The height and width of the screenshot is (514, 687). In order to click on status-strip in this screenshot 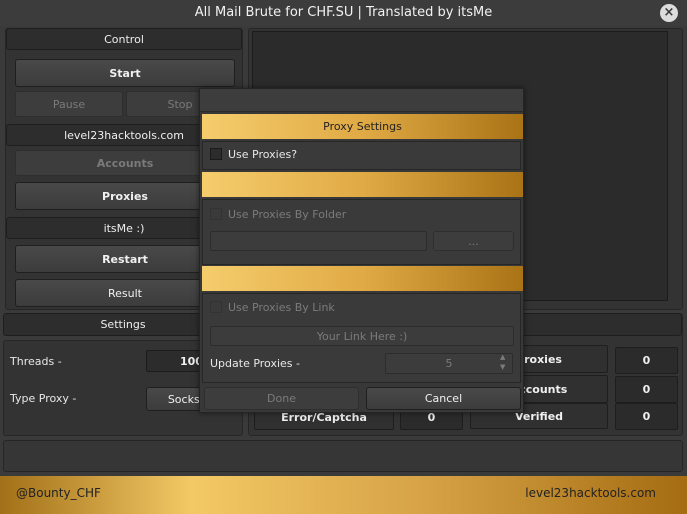, I will do `click(343, 456)`.